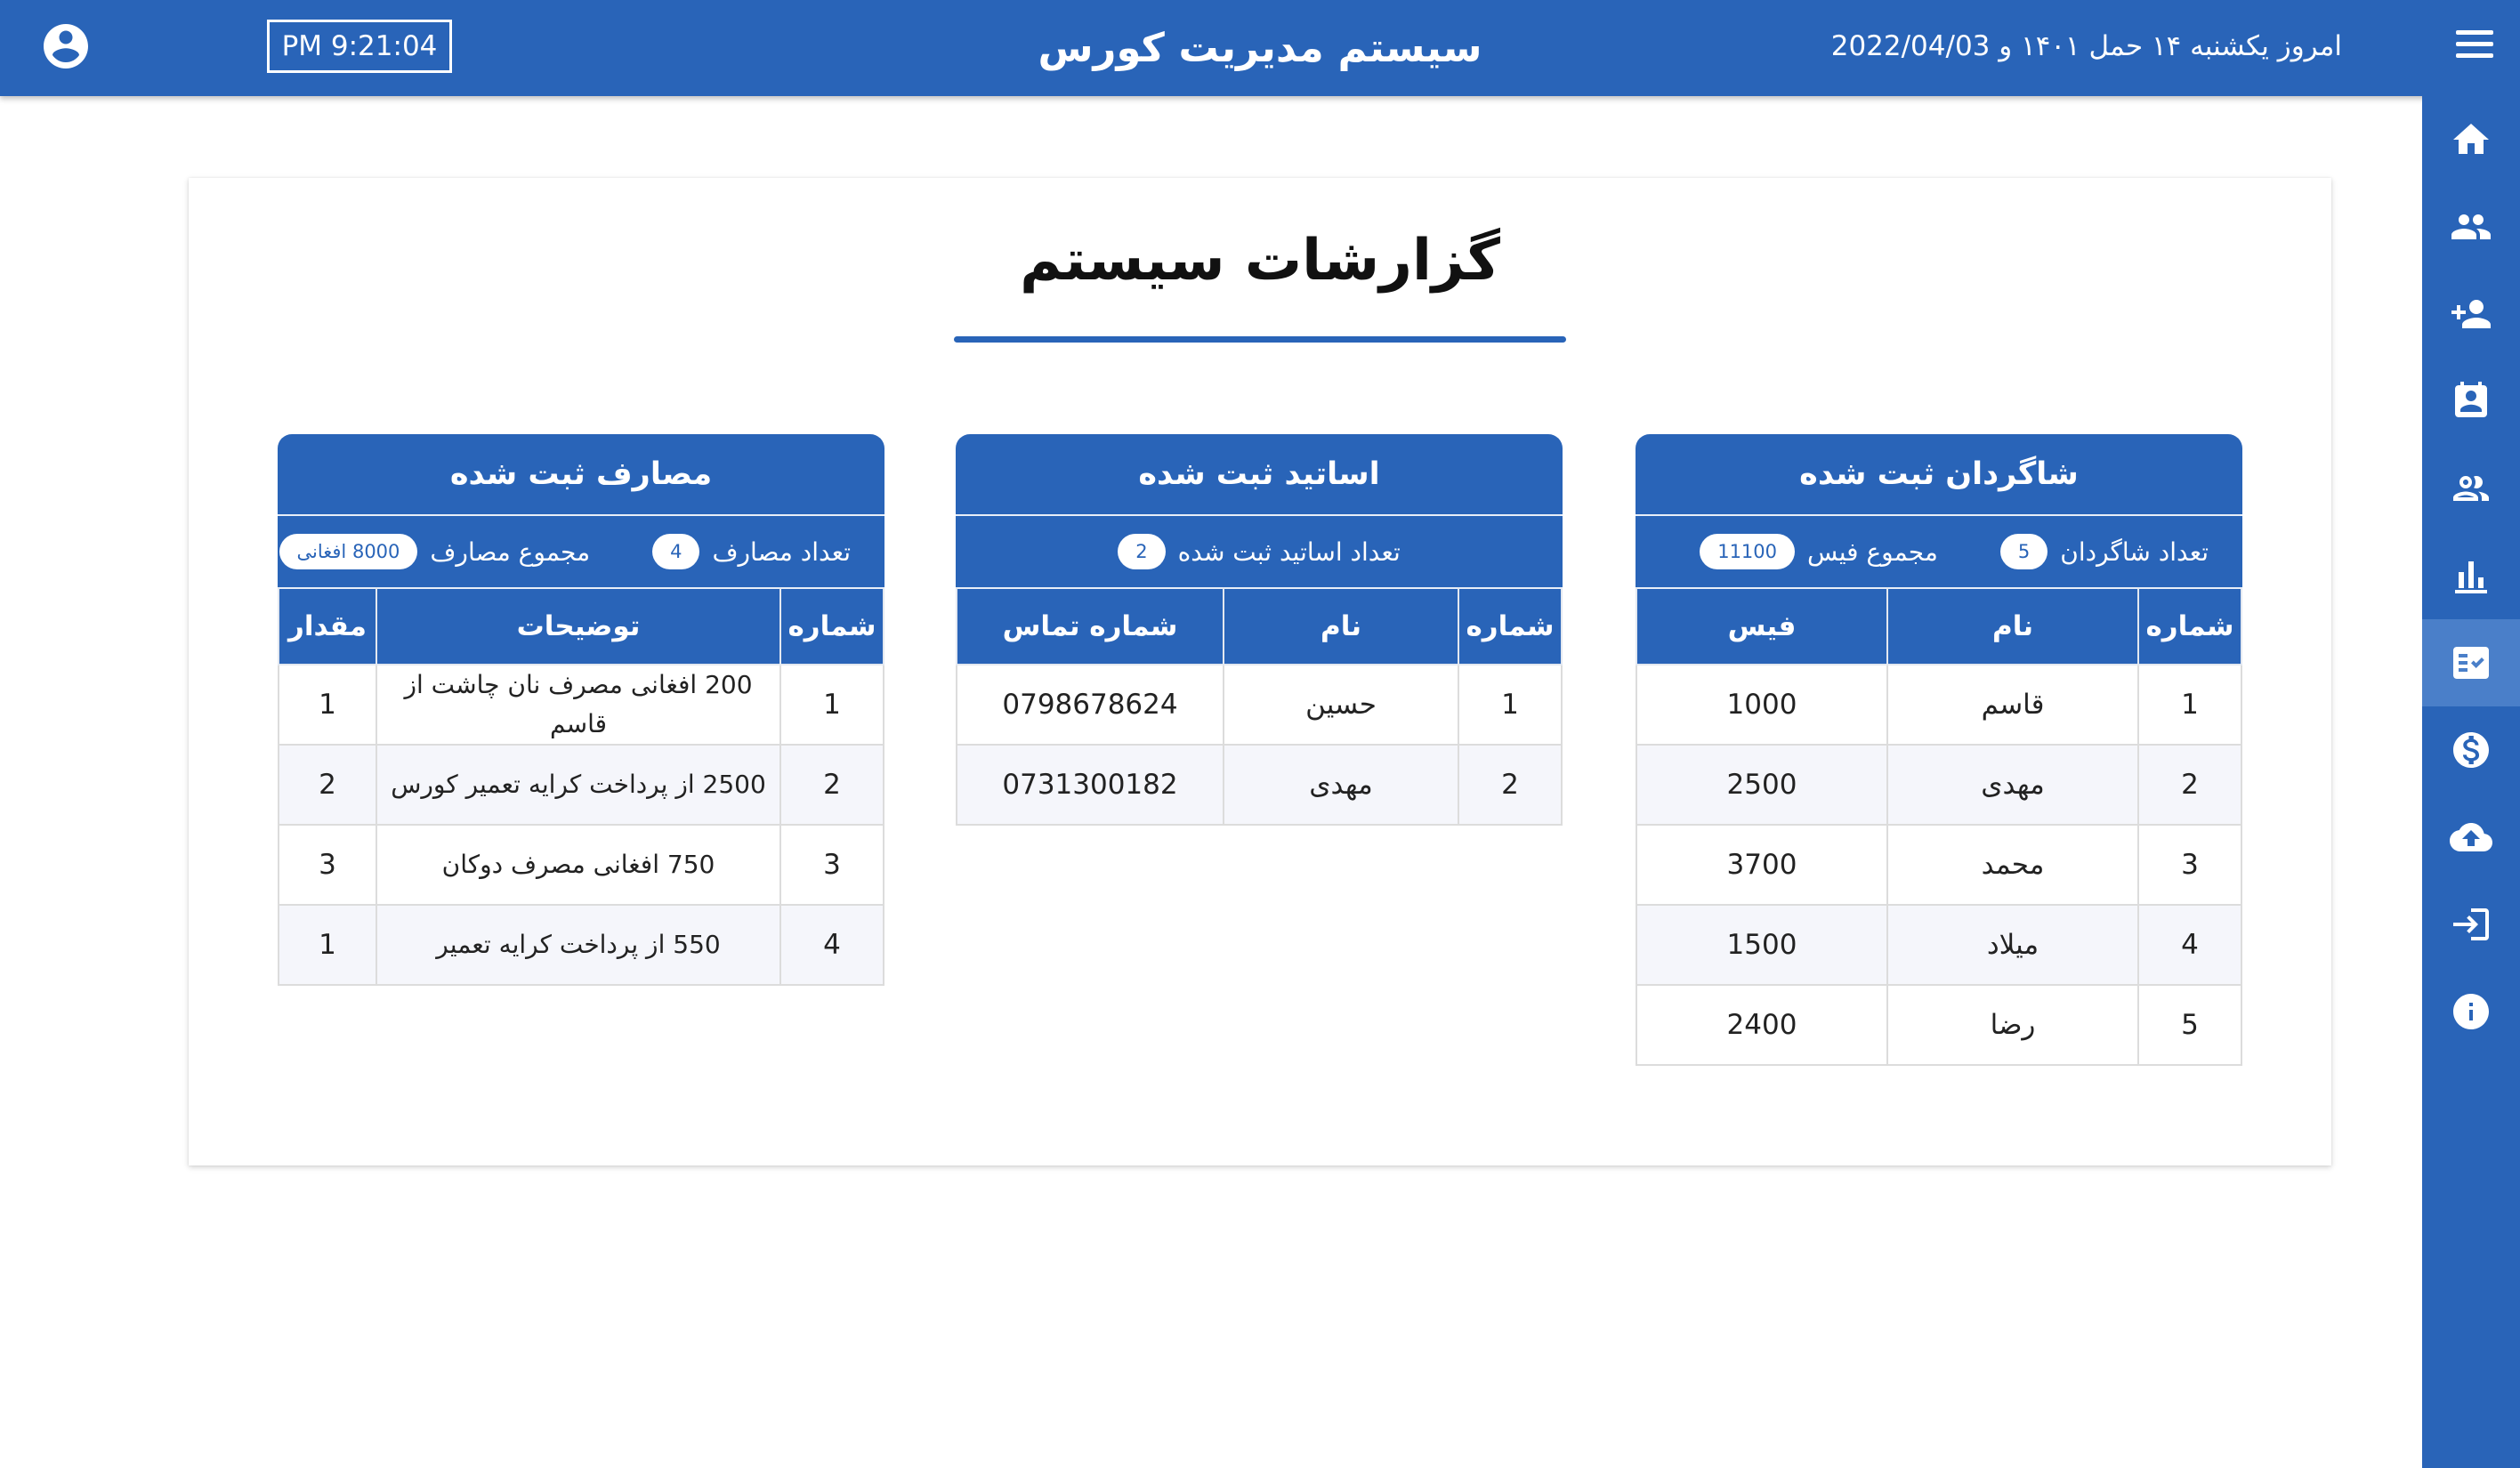  I want to click on date-display: امروز یکشنبه ۱۴ حمل ۱۴۰۱ و 2022/04/03, so click(2086, 46).